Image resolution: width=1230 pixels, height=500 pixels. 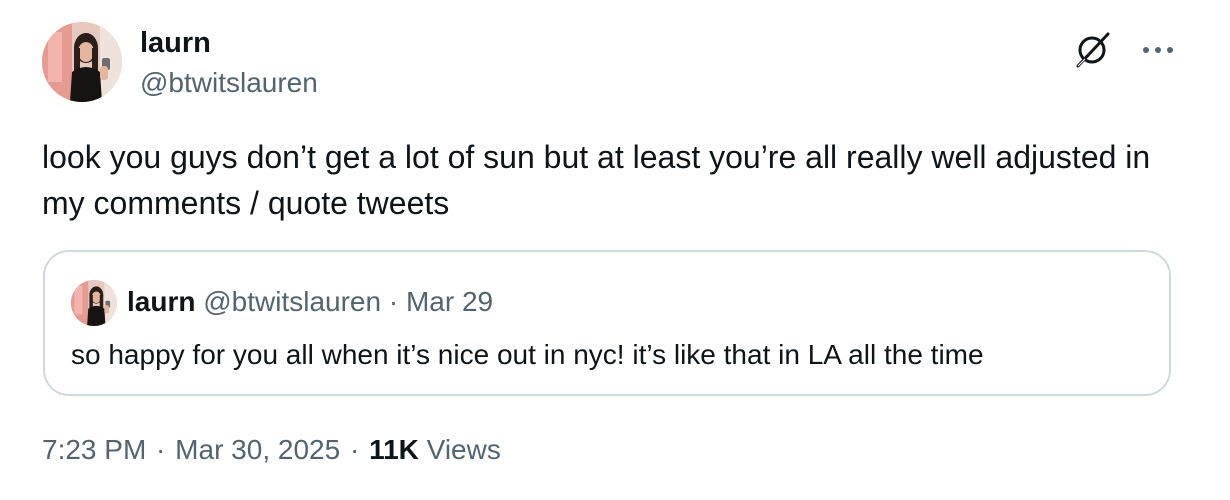 I want to click on more-horizontal-icon, so click(x=1158, y=50).